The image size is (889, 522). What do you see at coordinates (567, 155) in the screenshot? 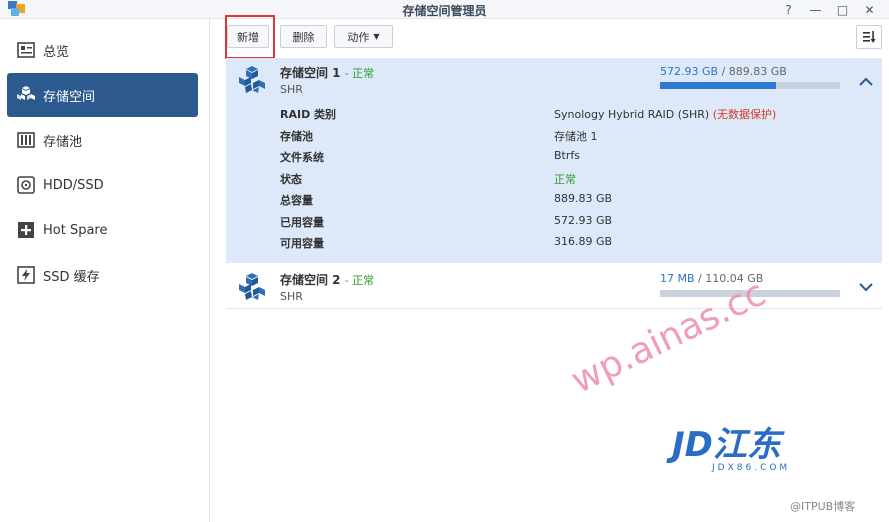
I see `detail-value: Btrfs` at bounding box center [567, 155].